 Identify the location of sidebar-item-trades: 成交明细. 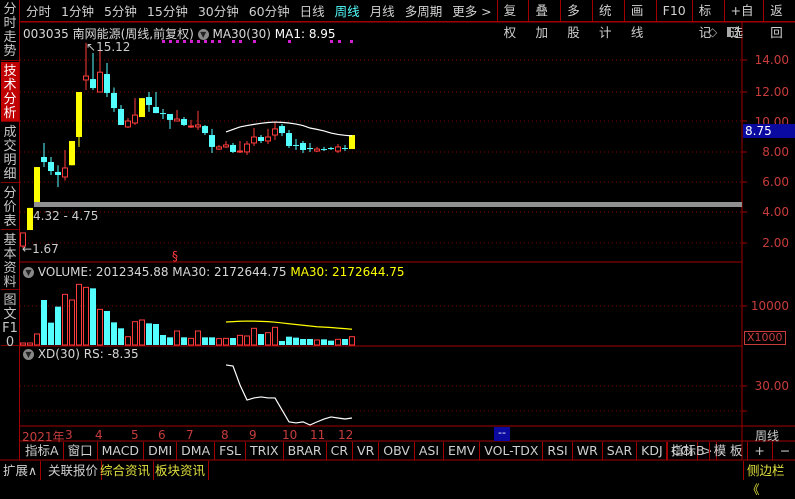
(10, 153).